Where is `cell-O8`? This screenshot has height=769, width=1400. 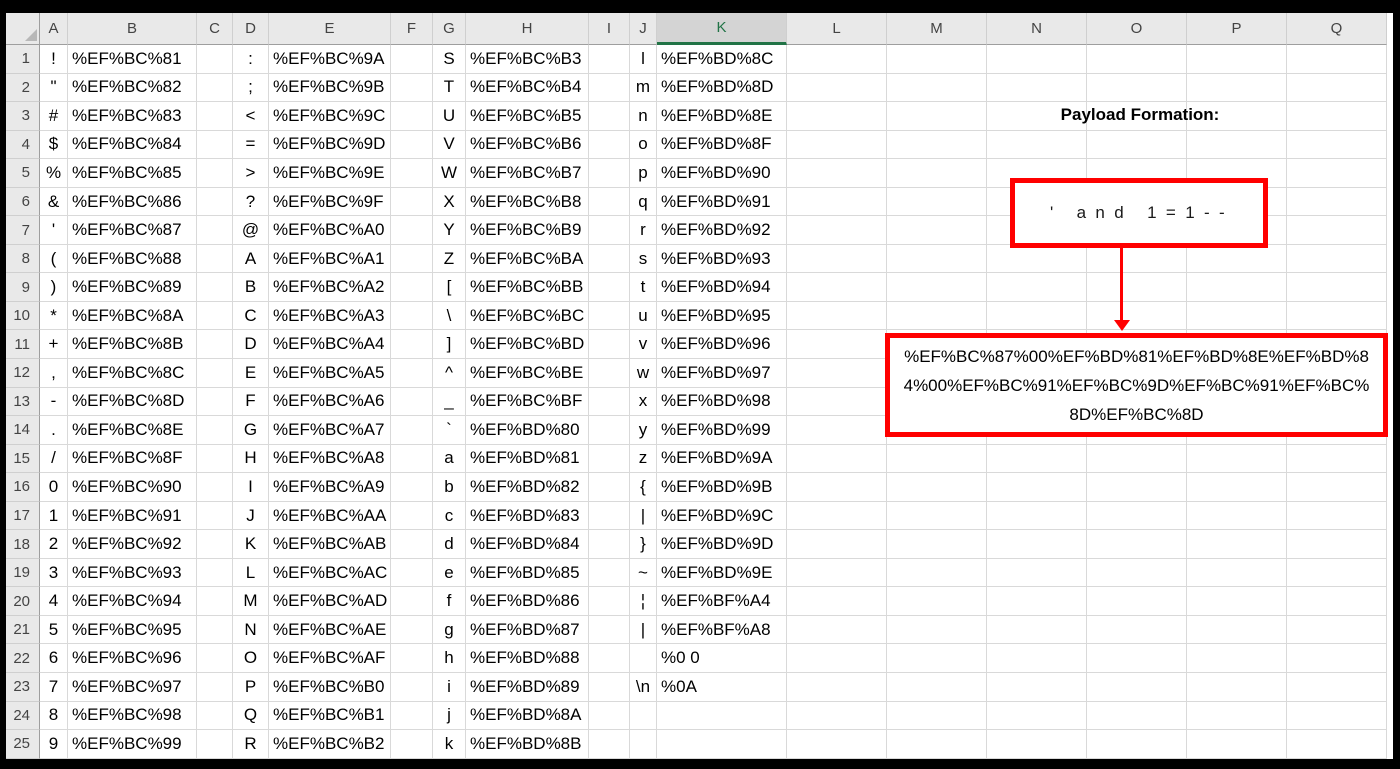
cell-O8 is located at coordinates (1137, 259).